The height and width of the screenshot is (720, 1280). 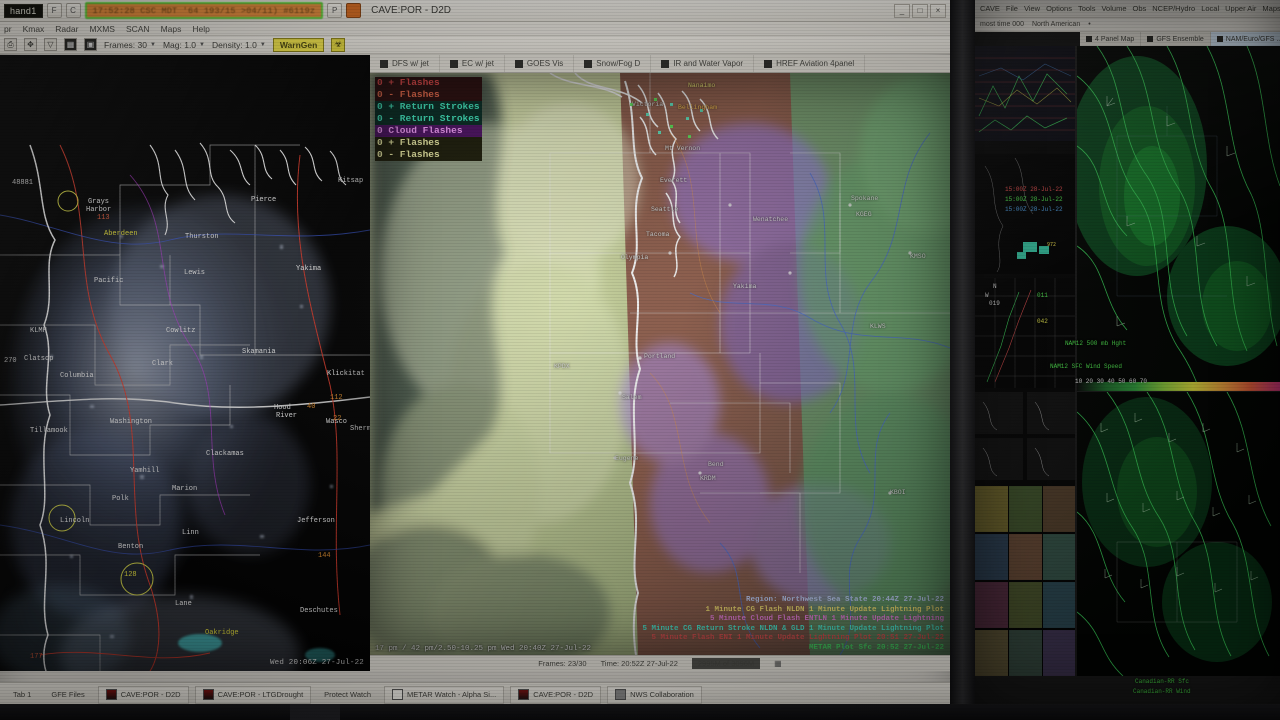 I want to click on right-tab-label: GFS Ensemble, so click(x=1180, y=39).